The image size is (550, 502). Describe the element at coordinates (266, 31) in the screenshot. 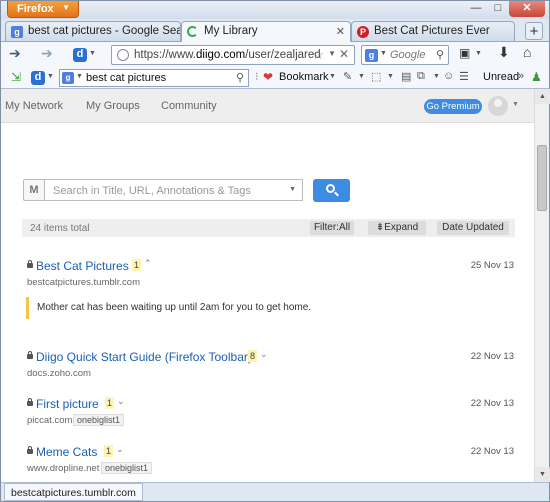

I see `tab-my-library: My Library ✕` at that location.